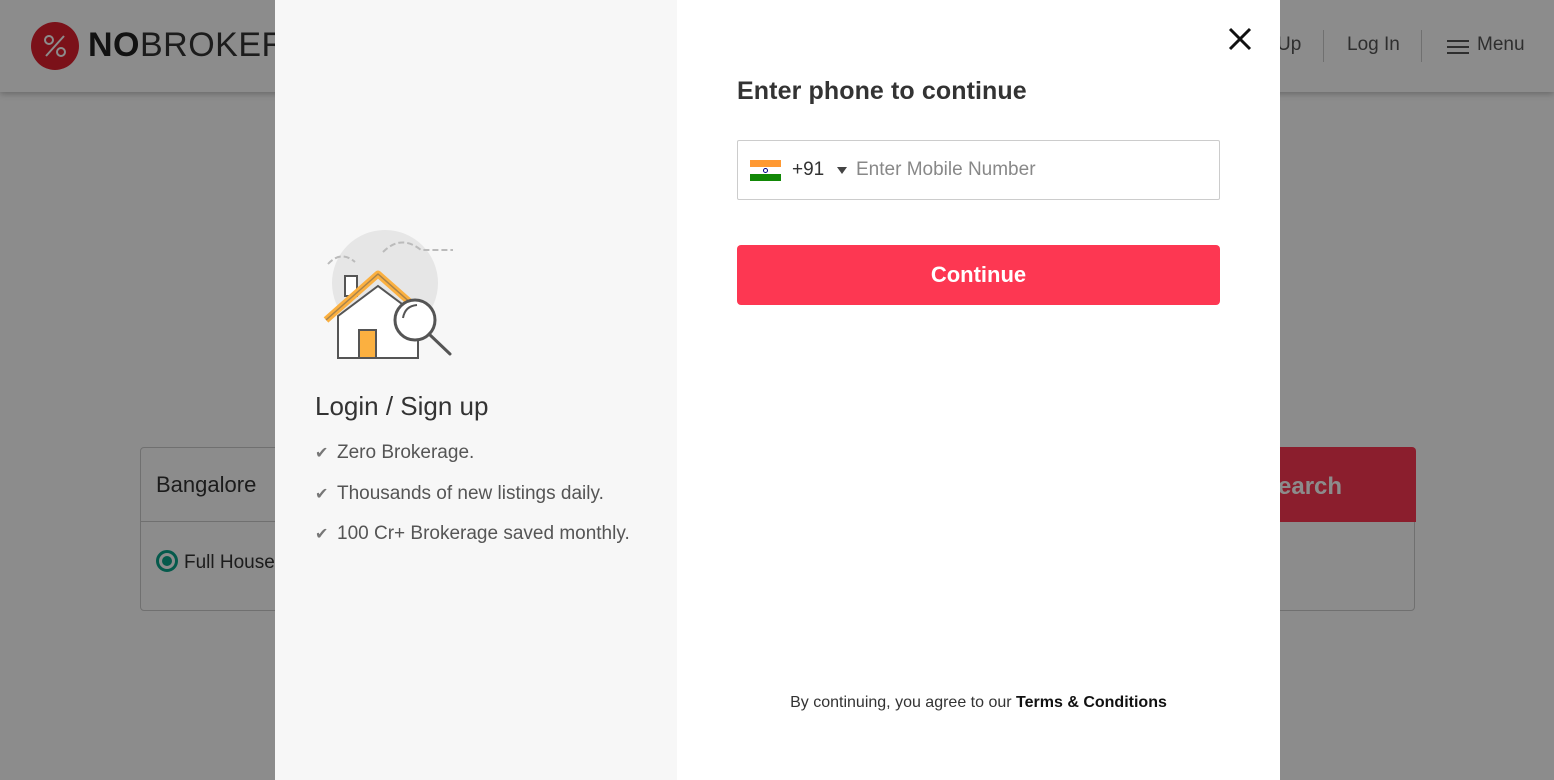 The width and height of the screenshot is (1554, 780). Describe the element at coordinates (472, 533) in the screenshot. I see `benefit-item: ✔ 100 Cr+ Brokerage saved monthly.` at that location.